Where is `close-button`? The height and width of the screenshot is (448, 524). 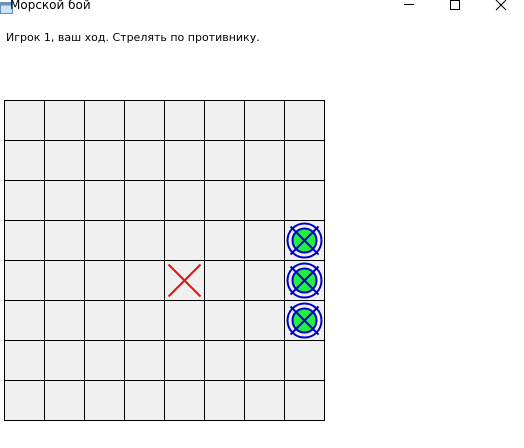 close-button is located at coordinates (501, 8).